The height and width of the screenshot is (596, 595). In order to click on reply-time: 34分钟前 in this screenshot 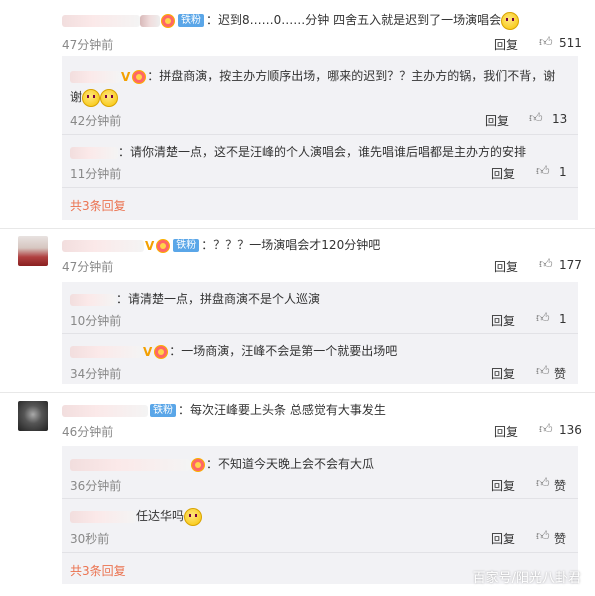, I will do `click(96, 374)`.